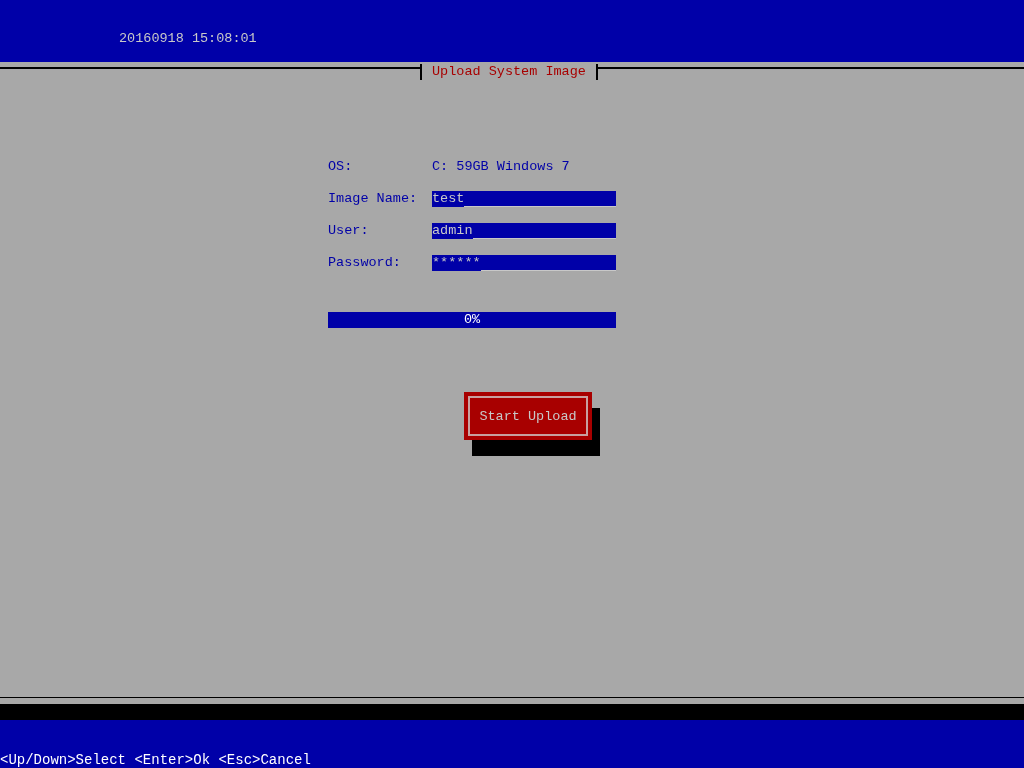 The image size is (1024, 768). I want to click on input-field: admin, so click(524, 231).